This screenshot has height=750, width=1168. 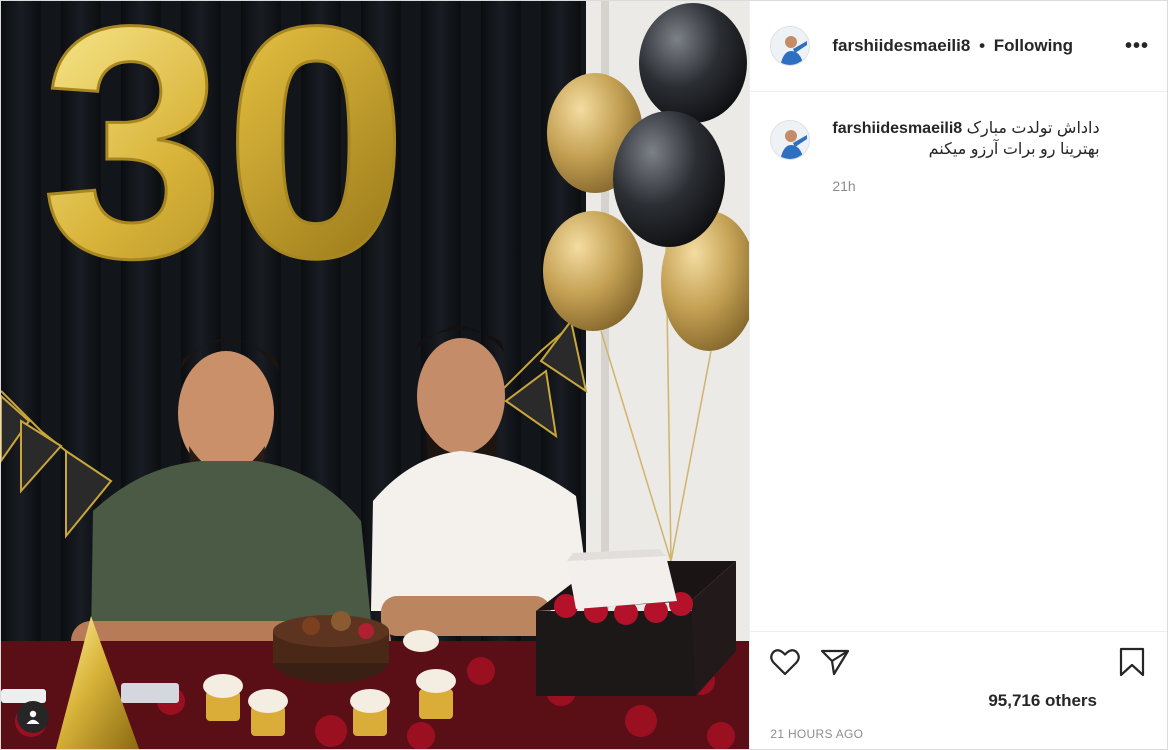 What do you see at coordinates (1137, 46) in the screenshot?
I see `more-options-button: •••` at bounding box center [1137, 46].